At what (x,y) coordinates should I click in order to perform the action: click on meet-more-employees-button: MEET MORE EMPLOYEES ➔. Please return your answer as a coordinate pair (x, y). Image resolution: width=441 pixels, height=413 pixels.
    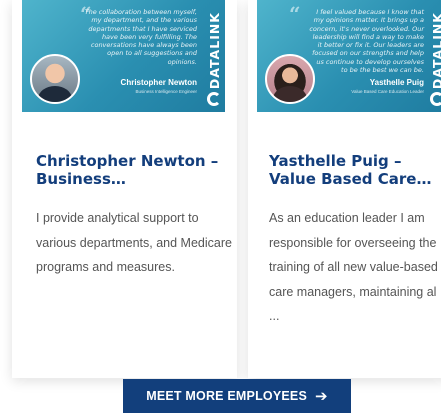
    Looking at the image, I should click on (237, 396).